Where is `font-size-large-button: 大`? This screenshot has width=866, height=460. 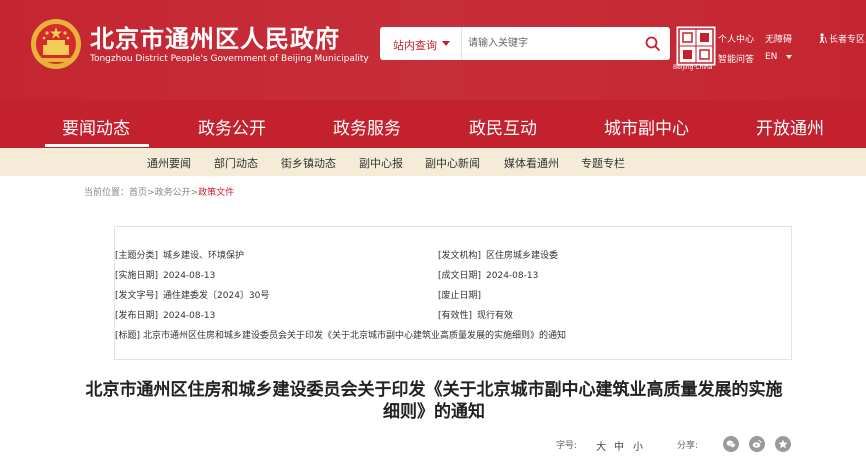
font-size-large-button: 大 is located at coordinates (601, 445).